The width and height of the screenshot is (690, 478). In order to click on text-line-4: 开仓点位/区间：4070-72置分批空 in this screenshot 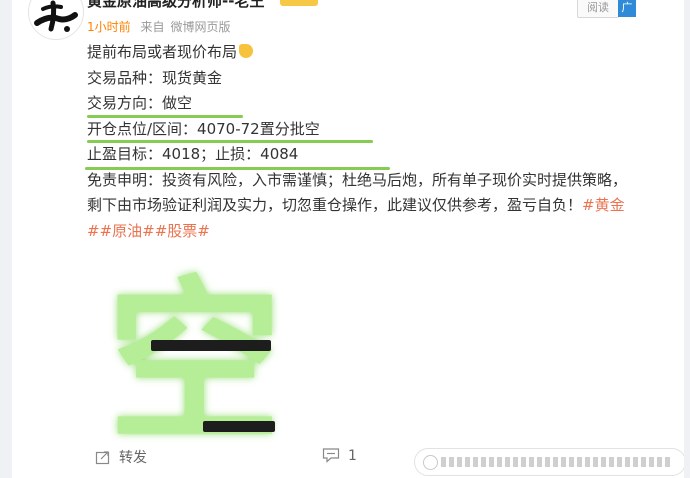, I will do `click(382, 130)`.